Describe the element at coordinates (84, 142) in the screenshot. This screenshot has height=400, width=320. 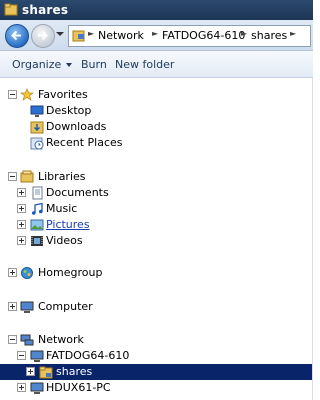
I see `tree-label-recent-places: Recent Places` at that location.